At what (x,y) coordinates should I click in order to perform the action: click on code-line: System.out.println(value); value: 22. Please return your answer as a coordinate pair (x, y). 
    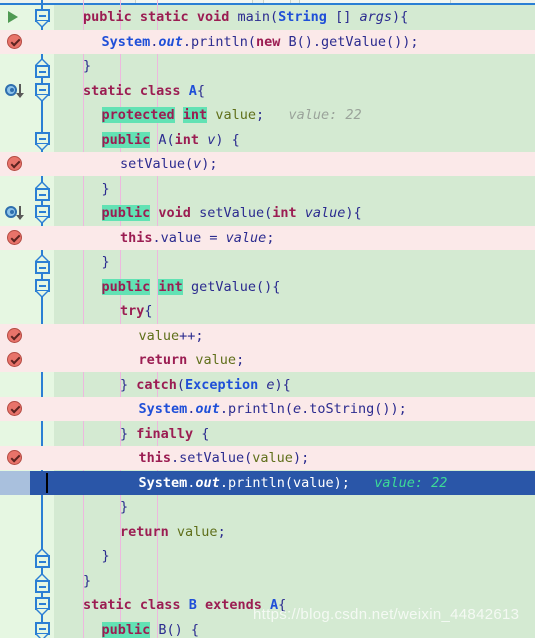
    Looking at the image, I should click on (267, 482).